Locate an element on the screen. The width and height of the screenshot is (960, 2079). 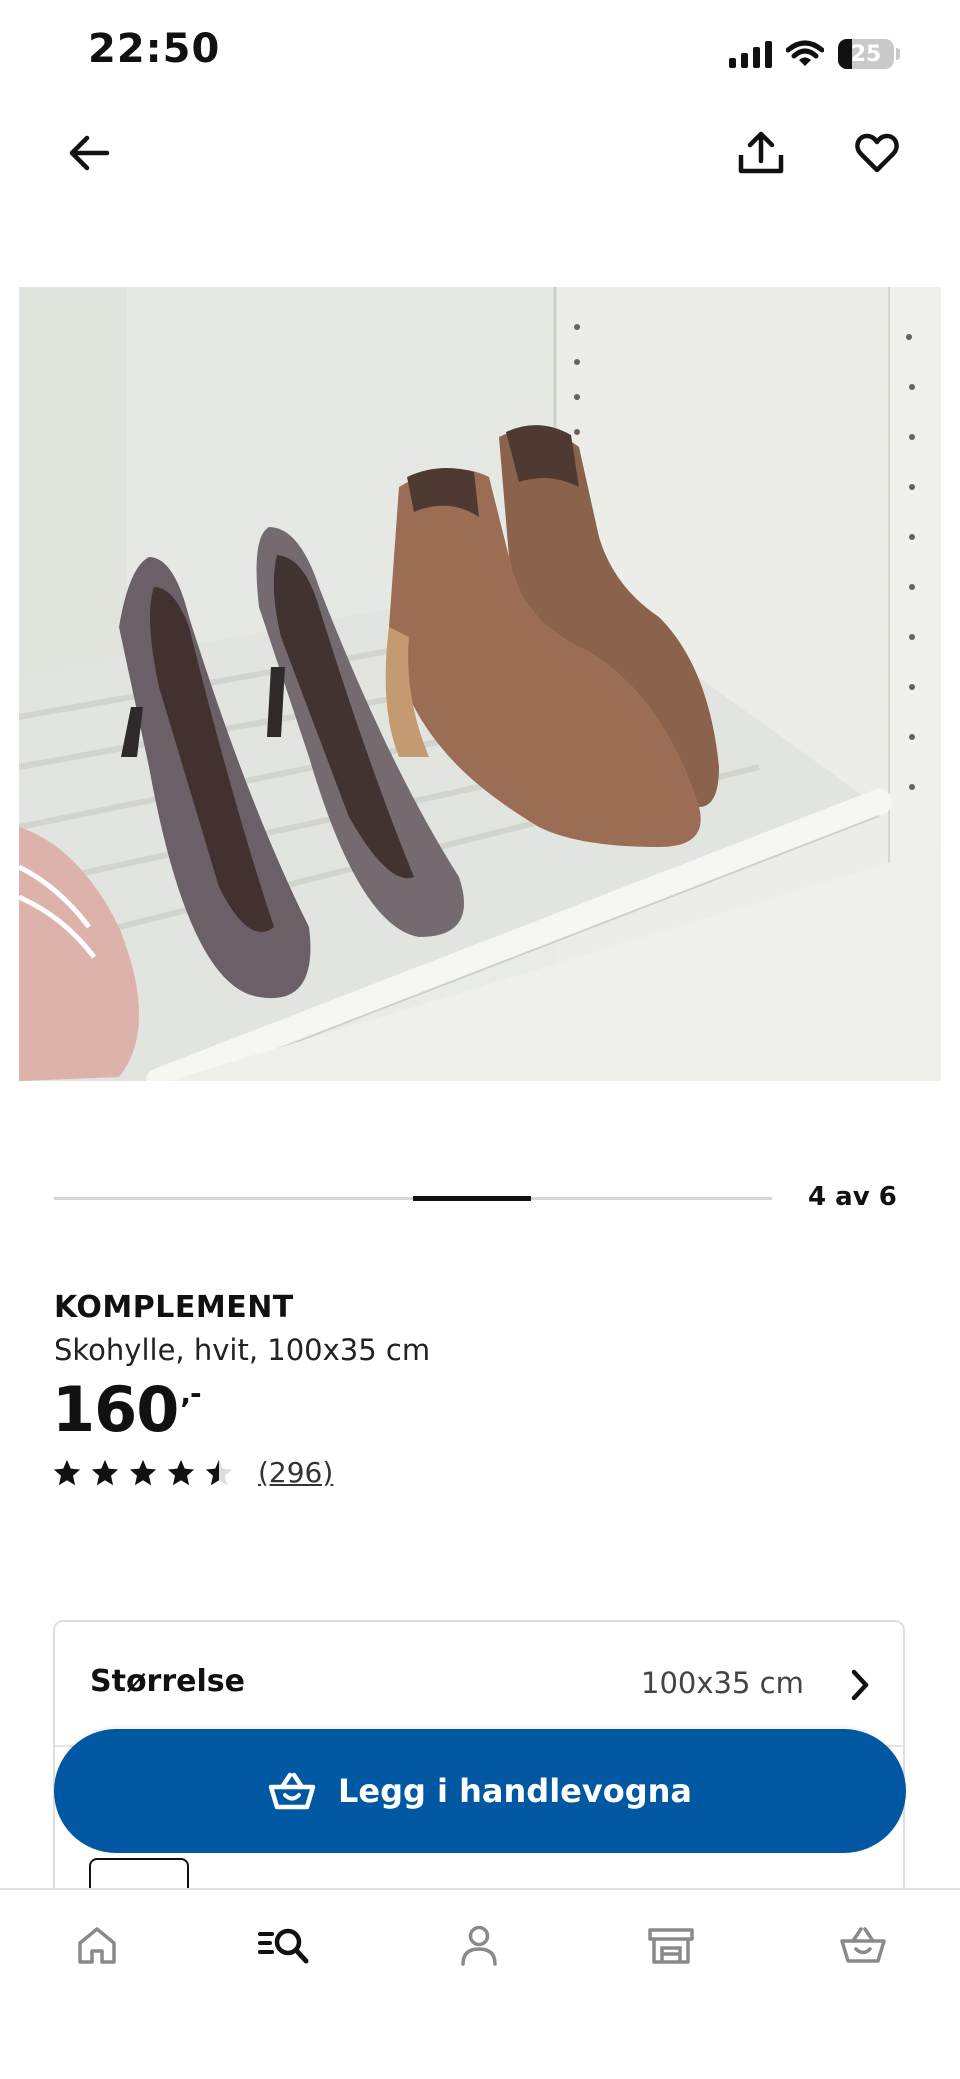
store-icon is located at coordinates (671, 1946).